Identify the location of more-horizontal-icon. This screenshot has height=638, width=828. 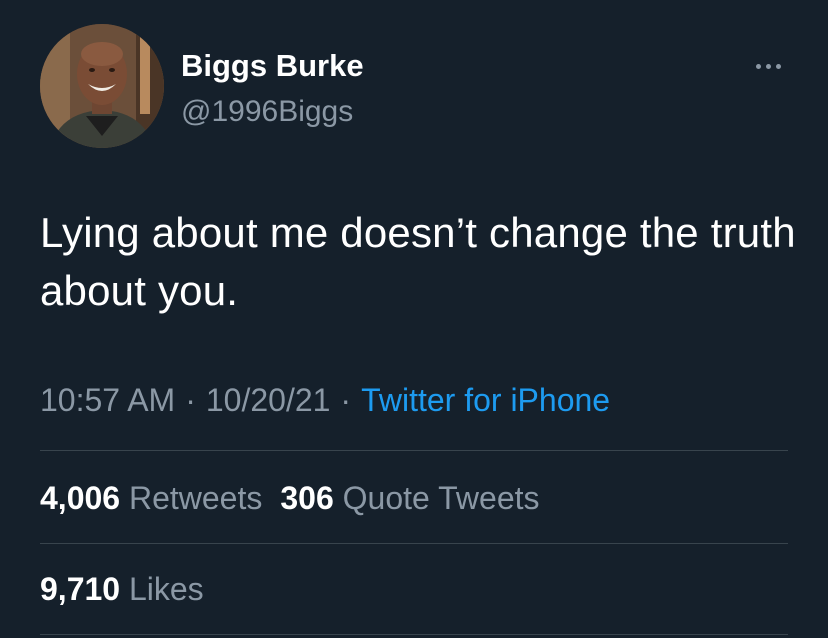
(758, 66).